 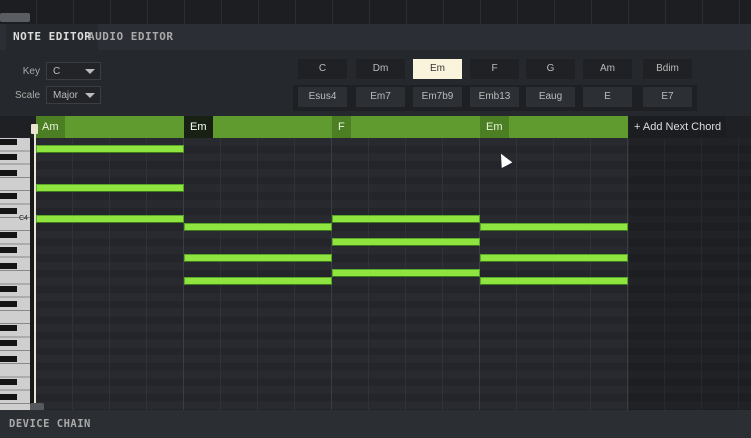 I want to click on chord-block-label: Am, so click(x=50, y=127).